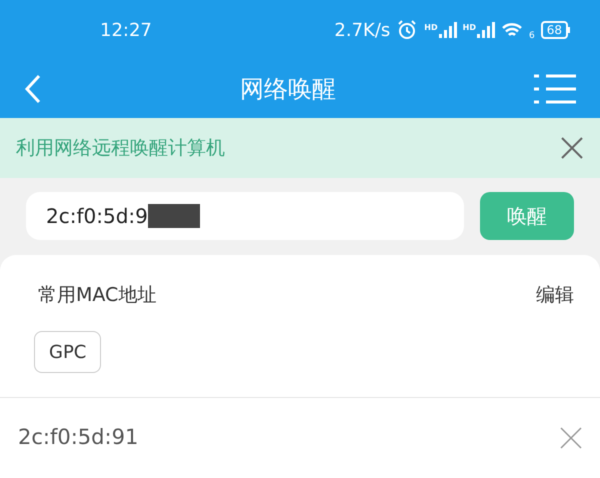 Image resolution: width=600 pixels, height=478 pixels. What do you see at coordinates (97, 216) in the screenshot?
I see `mac-value: 2c:f0:5d:9` at bounding box center [97, 216].